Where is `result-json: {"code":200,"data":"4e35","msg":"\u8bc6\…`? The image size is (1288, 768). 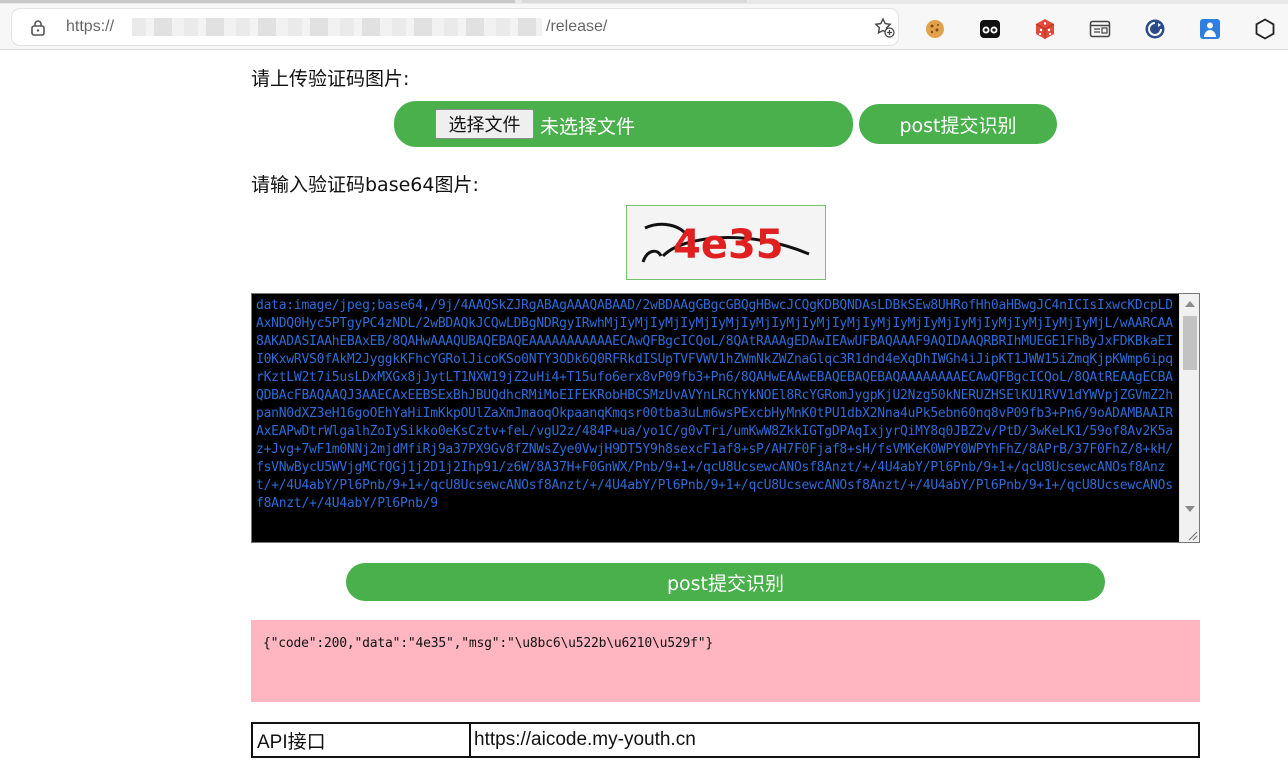 result-json: {"code":200,"data":"4e35","msg":"\u8bc6\… is located at coordinates (488, 643).